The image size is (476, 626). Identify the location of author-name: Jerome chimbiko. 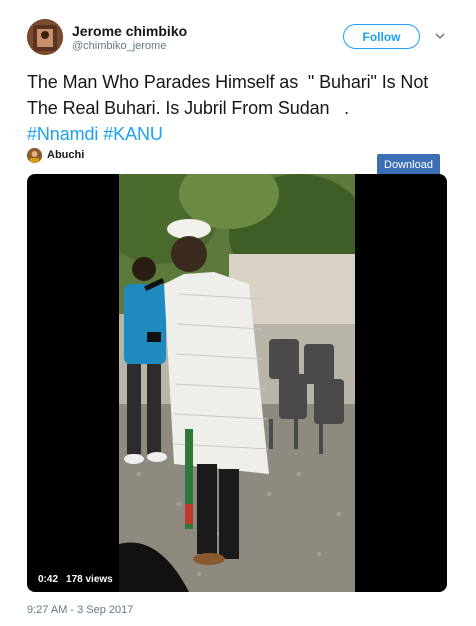
(129, 31).